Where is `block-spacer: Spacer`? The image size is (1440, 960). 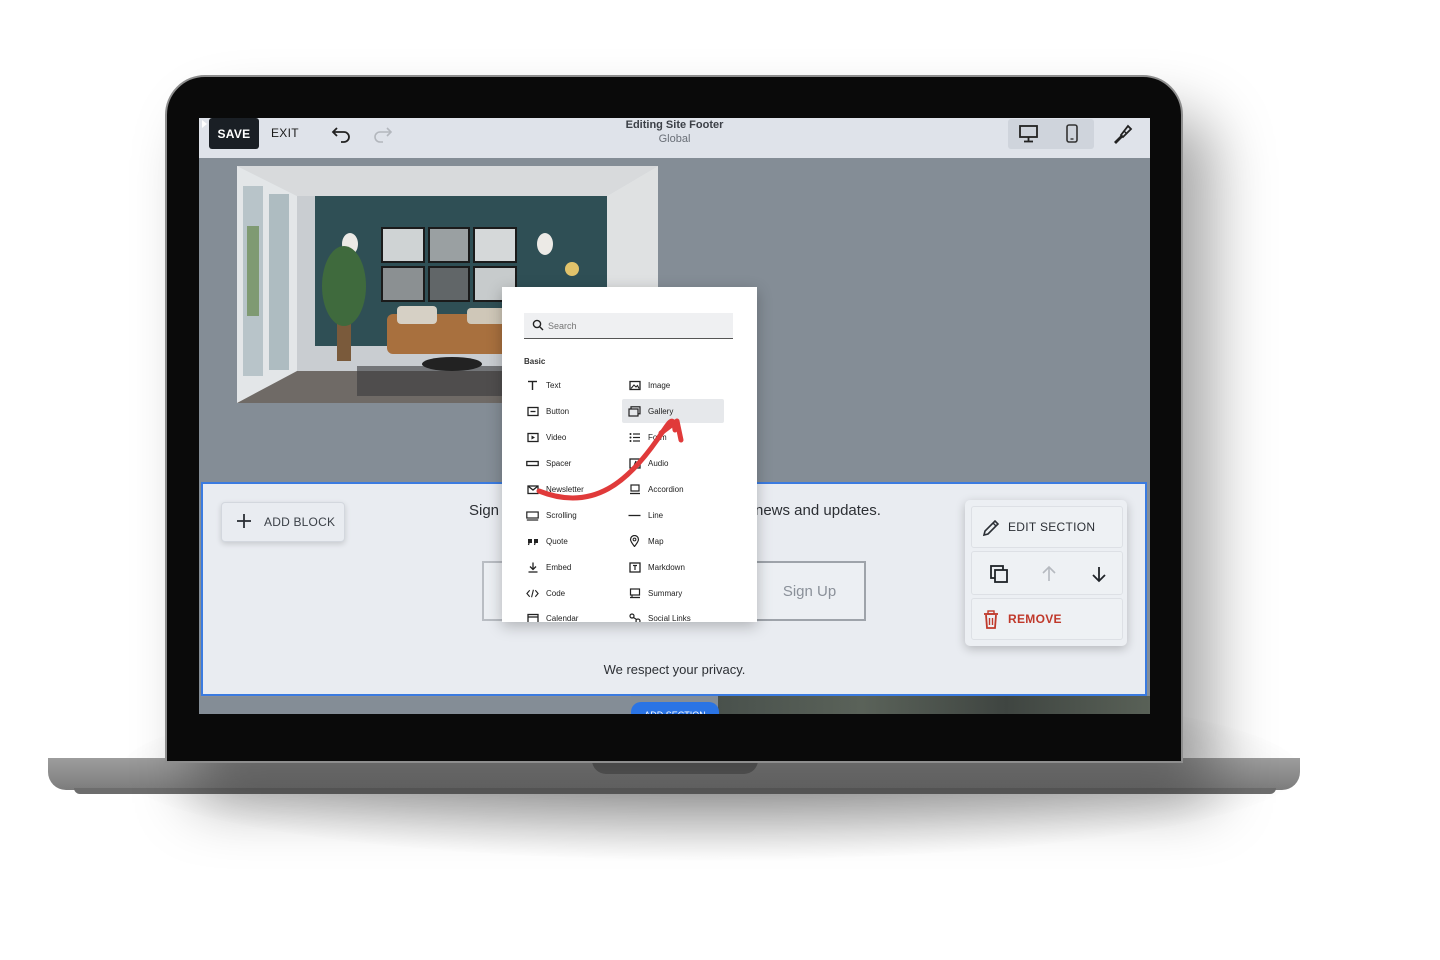
block-spacer: Spacer is located at coordinates (572, 463).